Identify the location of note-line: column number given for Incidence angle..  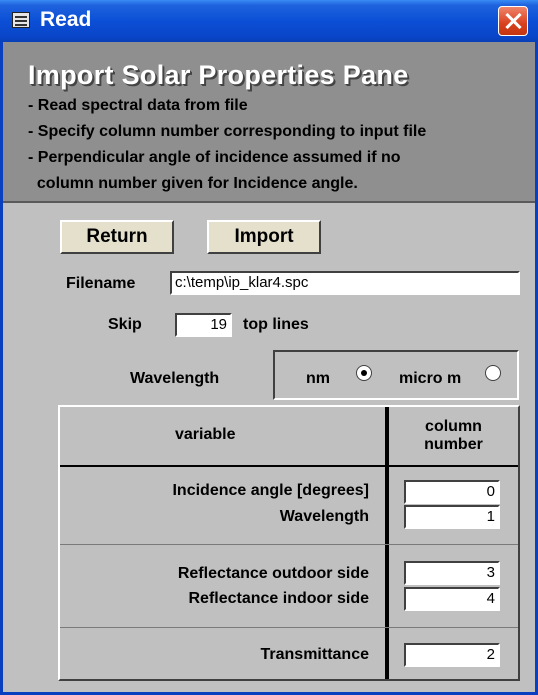
(193, 183).